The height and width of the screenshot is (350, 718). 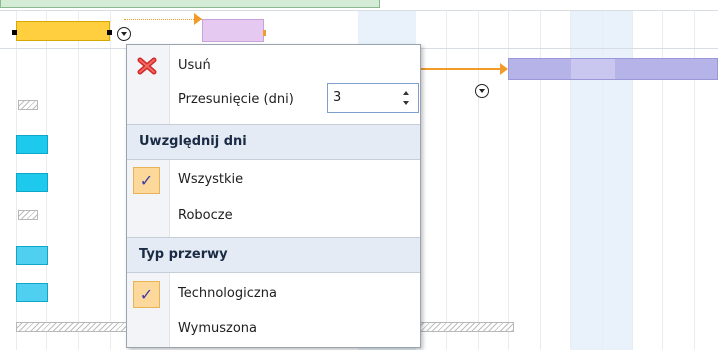 What do you see at coordinates (406, 93) in the screenshot?
I see `spin-up-icon` at bounding box center [406, 93].